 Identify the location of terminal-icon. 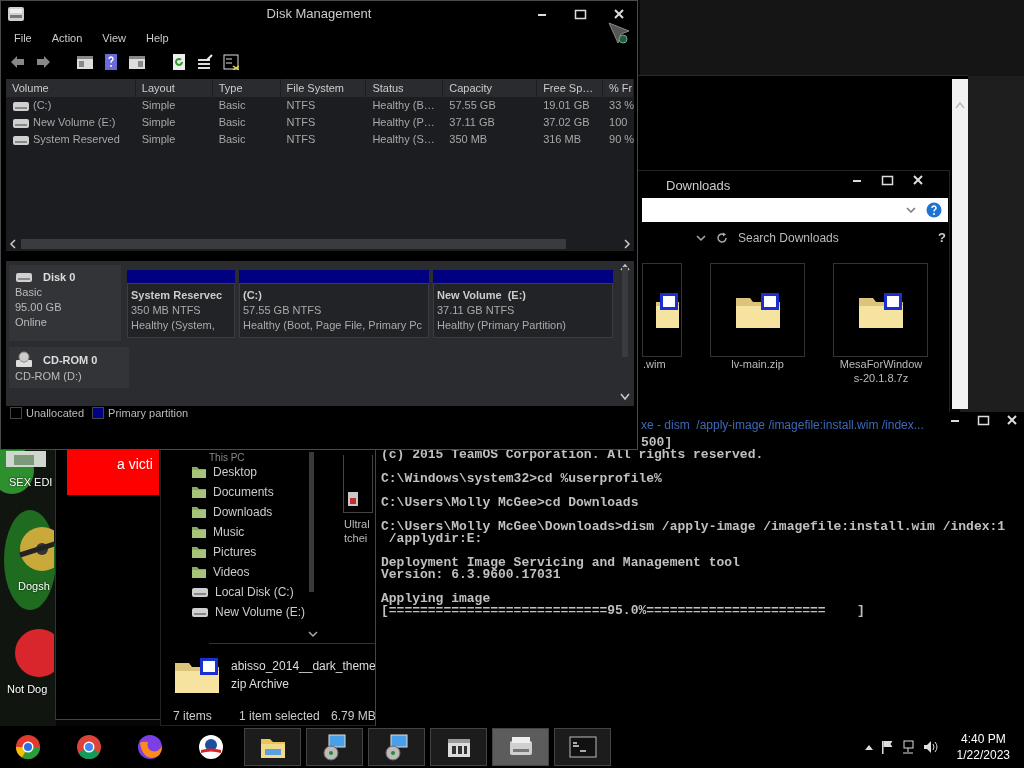
(582, 747).